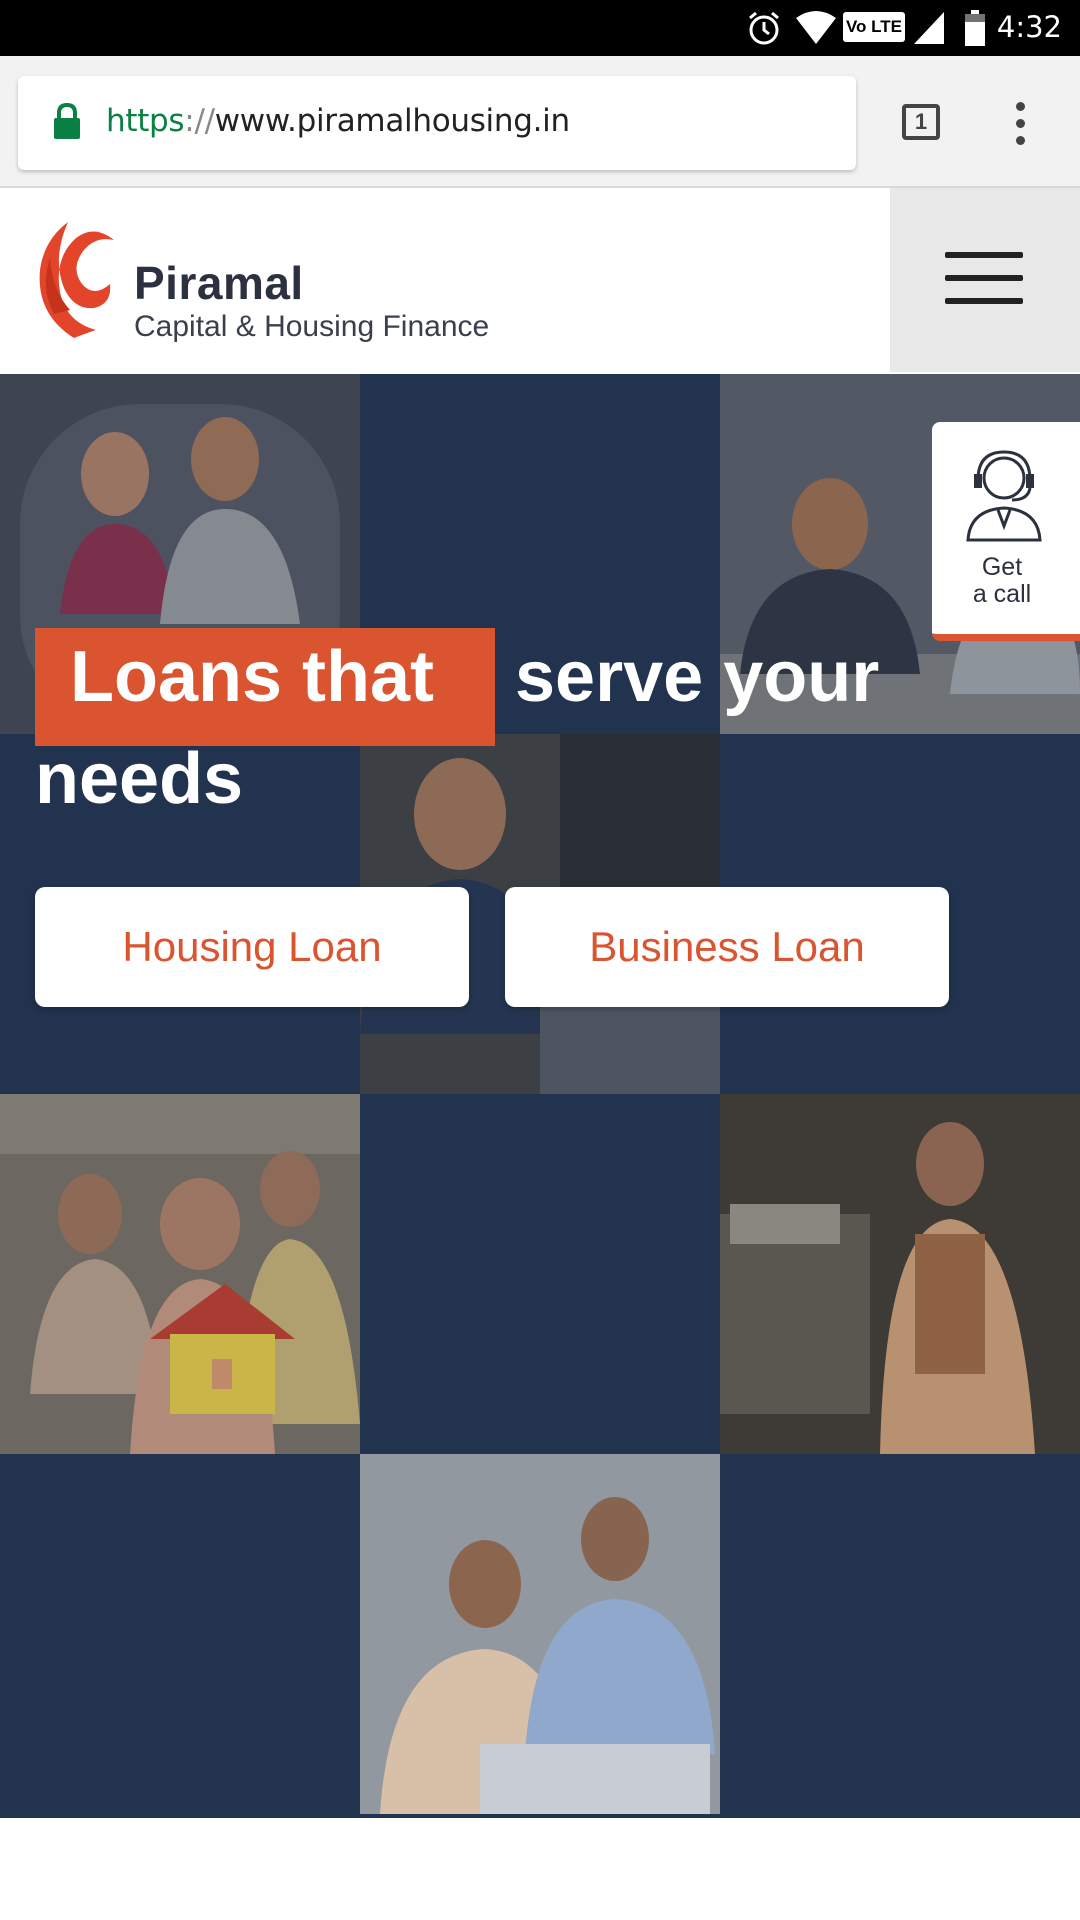  What do you see at coordinates (540, 280) in the screenshot?
I see `site-header: Piramal Capital & Housing Finance` at bounding box center [540, 280].